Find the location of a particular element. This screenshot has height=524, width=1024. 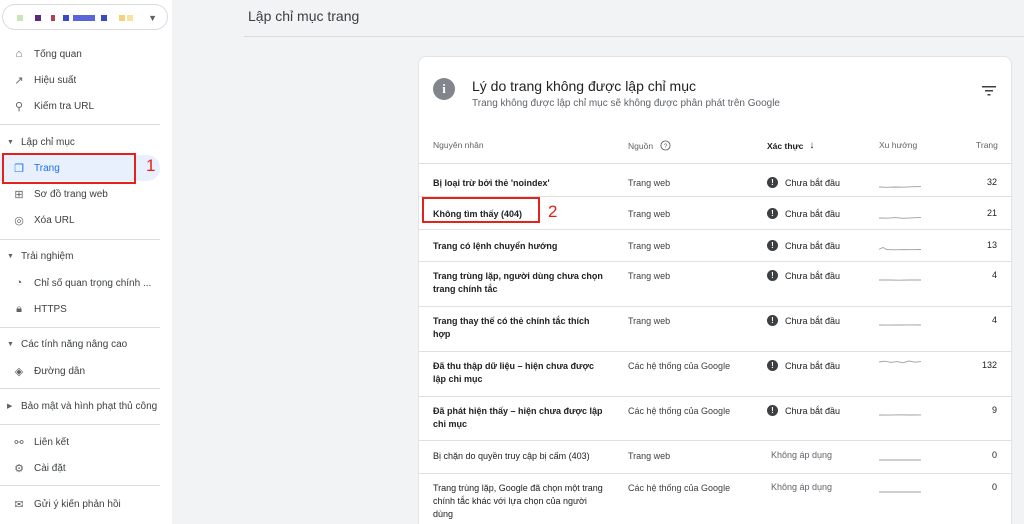

help-icon: ? is located at coordinates (665, 145).